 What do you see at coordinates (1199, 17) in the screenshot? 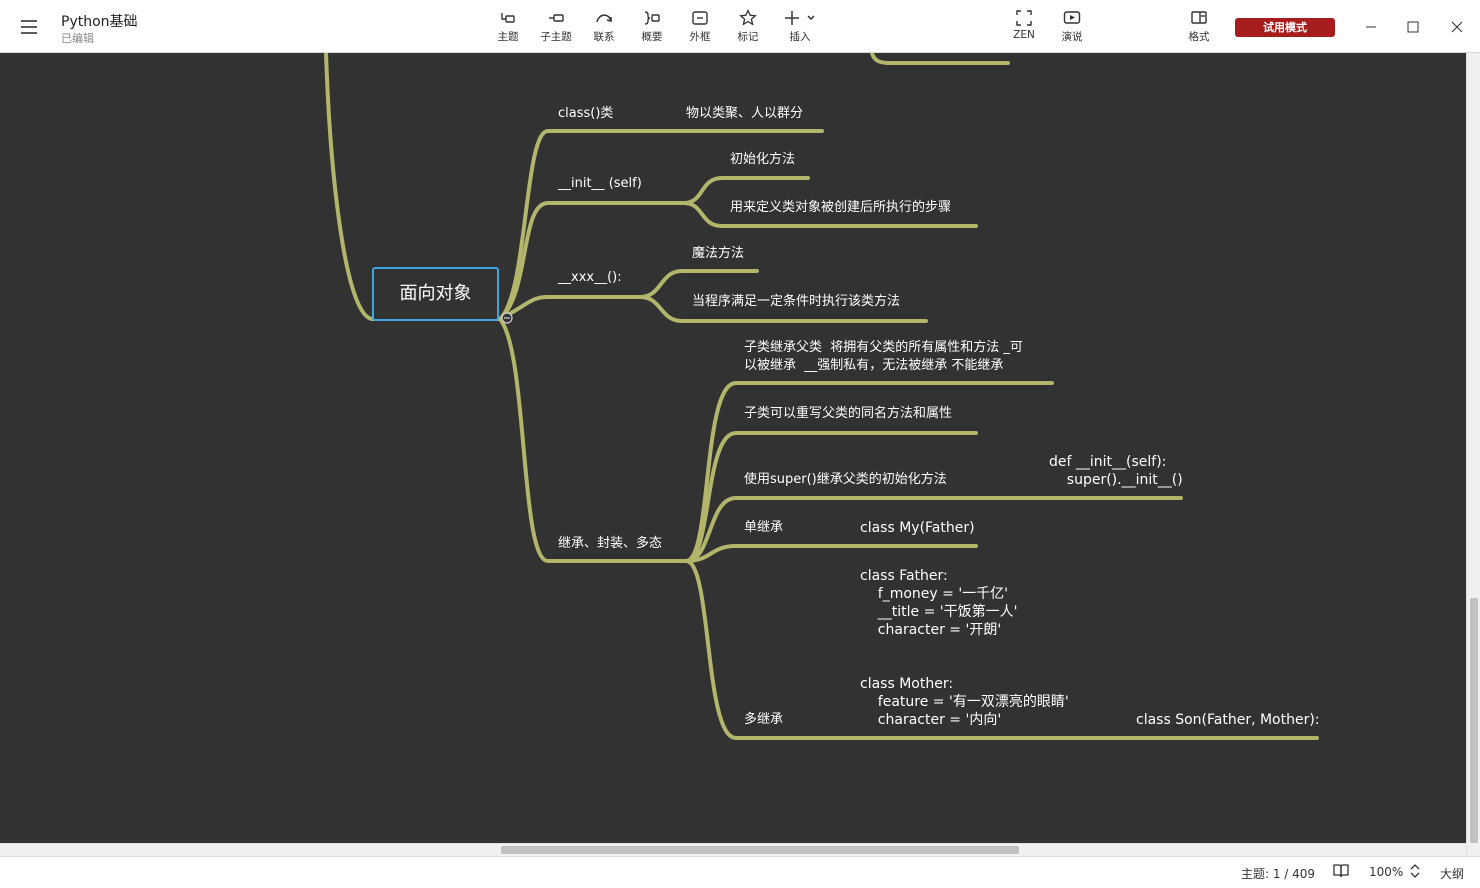
I see `panel-icon` at bounding box center [1199, 17].